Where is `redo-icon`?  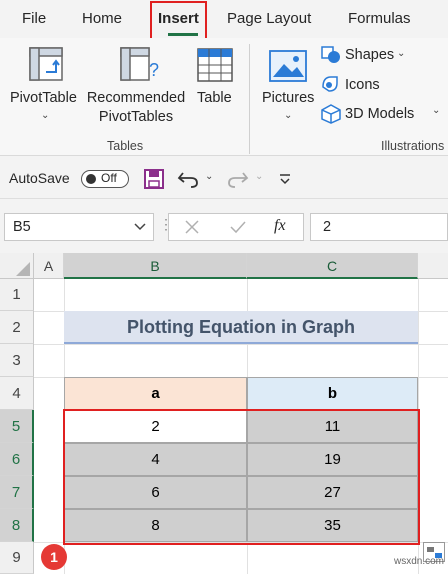
redo-icon is located at coordinates (238, 179).